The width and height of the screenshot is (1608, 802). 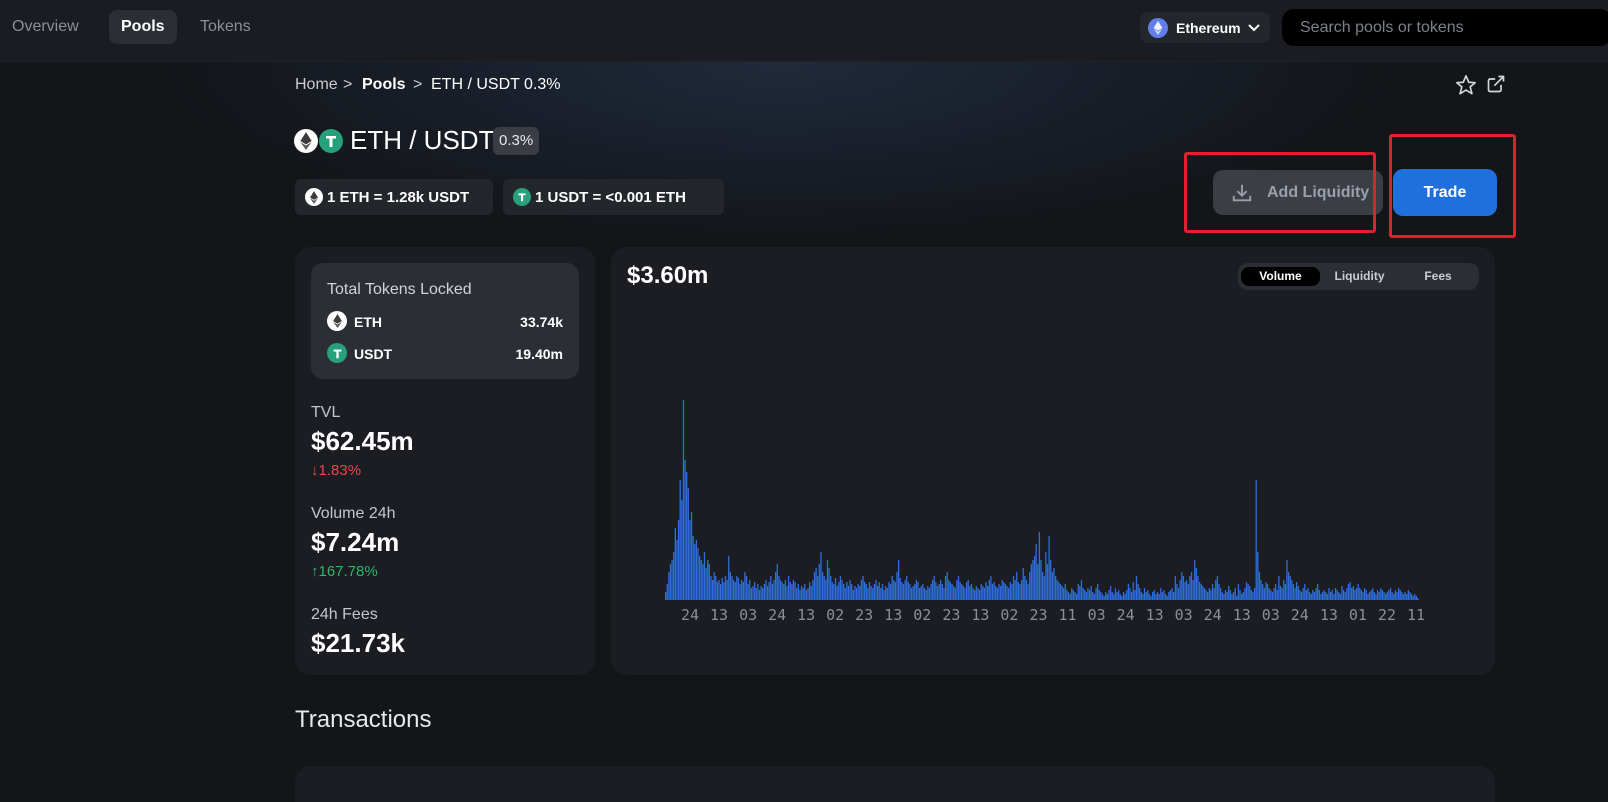 I want to click on search-input: Search pools or tokens, so click(x=1445, y=27).